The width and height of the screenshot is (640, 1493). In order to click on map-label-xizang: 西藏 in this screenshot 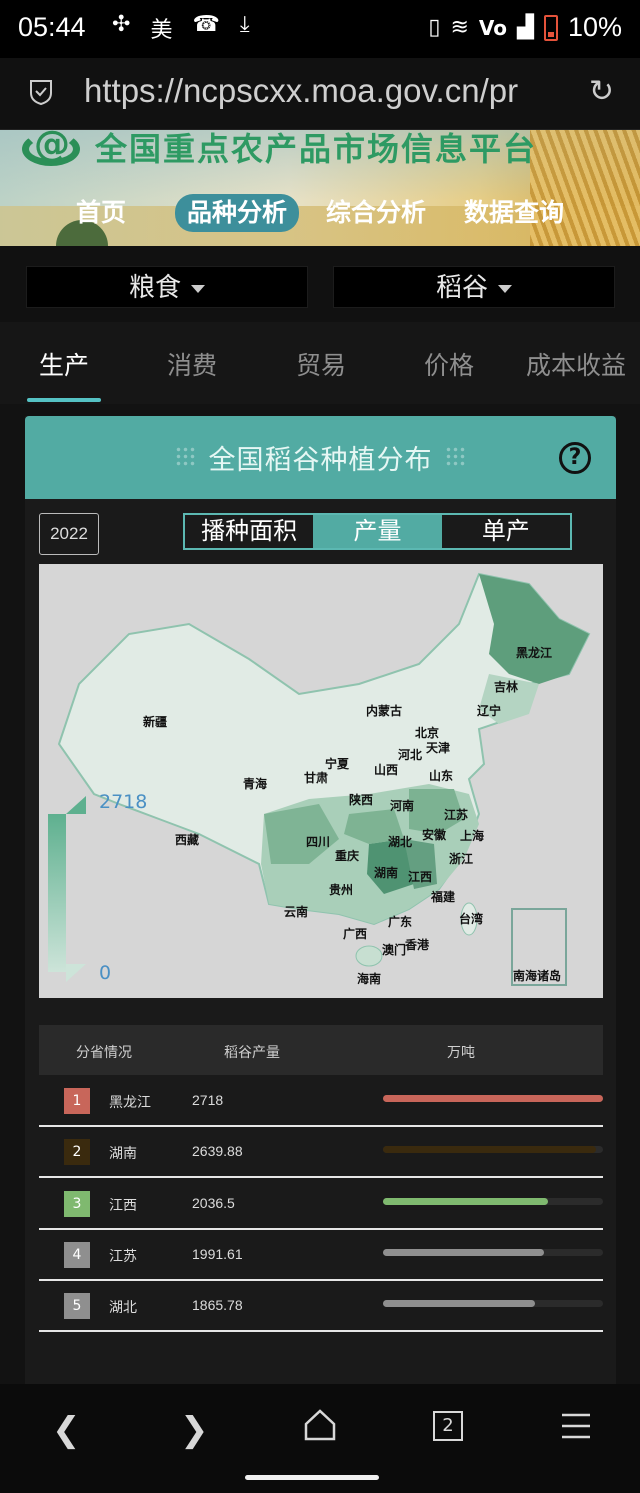, I will do `click(187, 840)`.